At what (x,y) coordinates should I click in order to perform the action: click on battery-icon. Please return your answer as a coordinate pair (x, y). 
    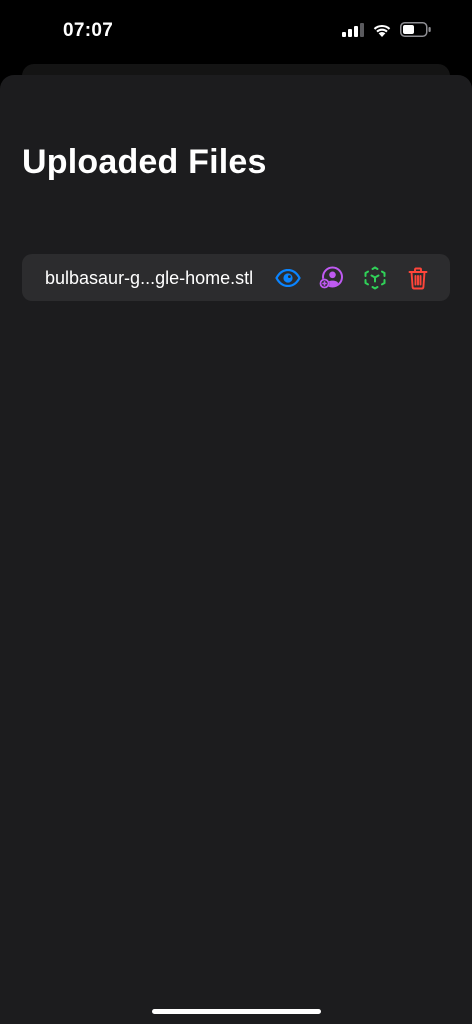
    Looking at the image, I should click on (416, 32).